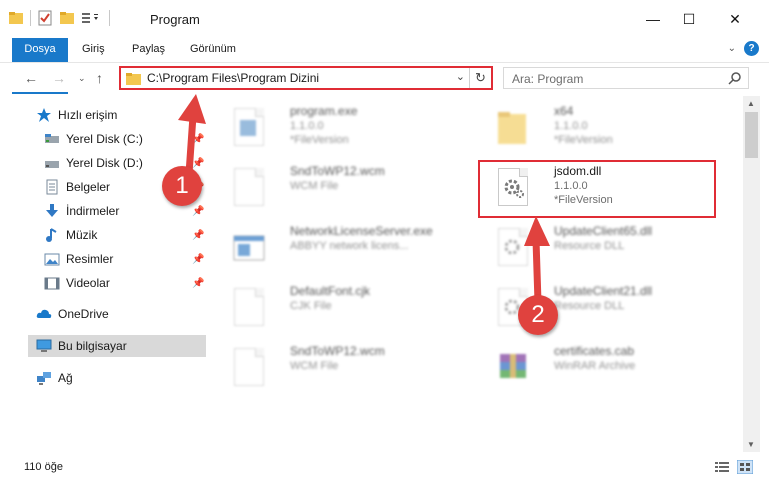 The image size is (769, 498). I want to click on ribbon-controls: ⌄ ?, so click(743, 48).